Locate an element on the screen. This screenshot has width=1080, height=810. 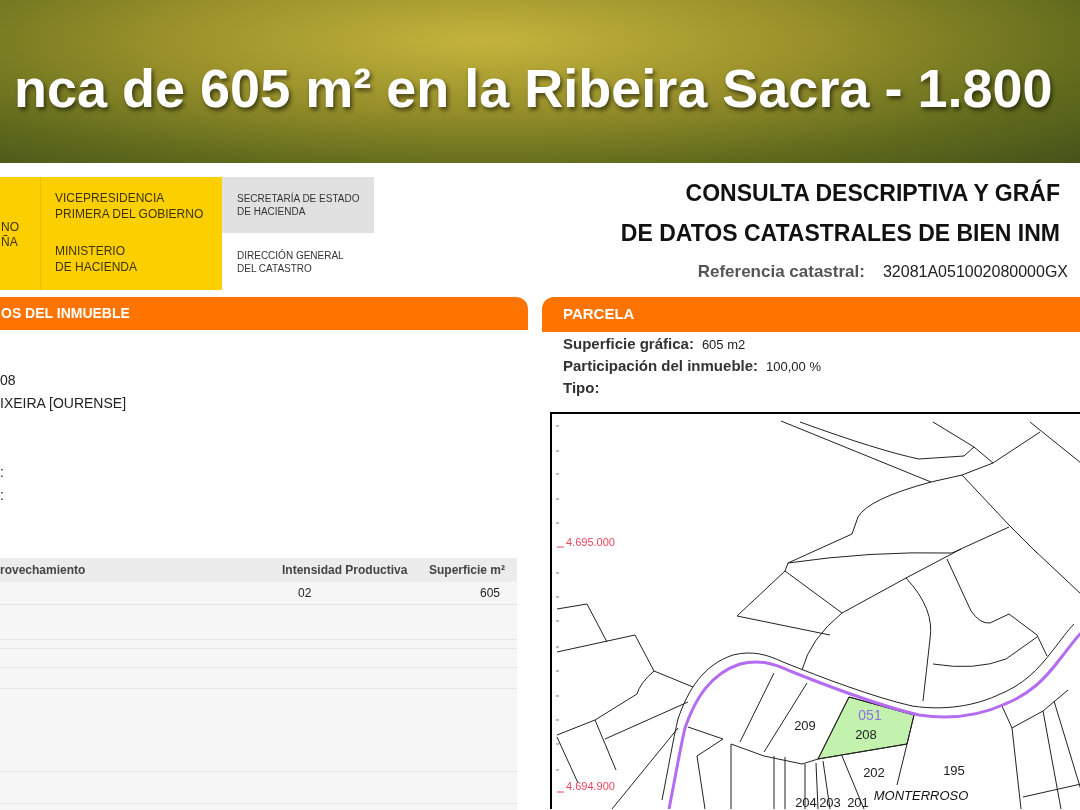
parcel-number-label: 201 is located at coordinates (858, 802).